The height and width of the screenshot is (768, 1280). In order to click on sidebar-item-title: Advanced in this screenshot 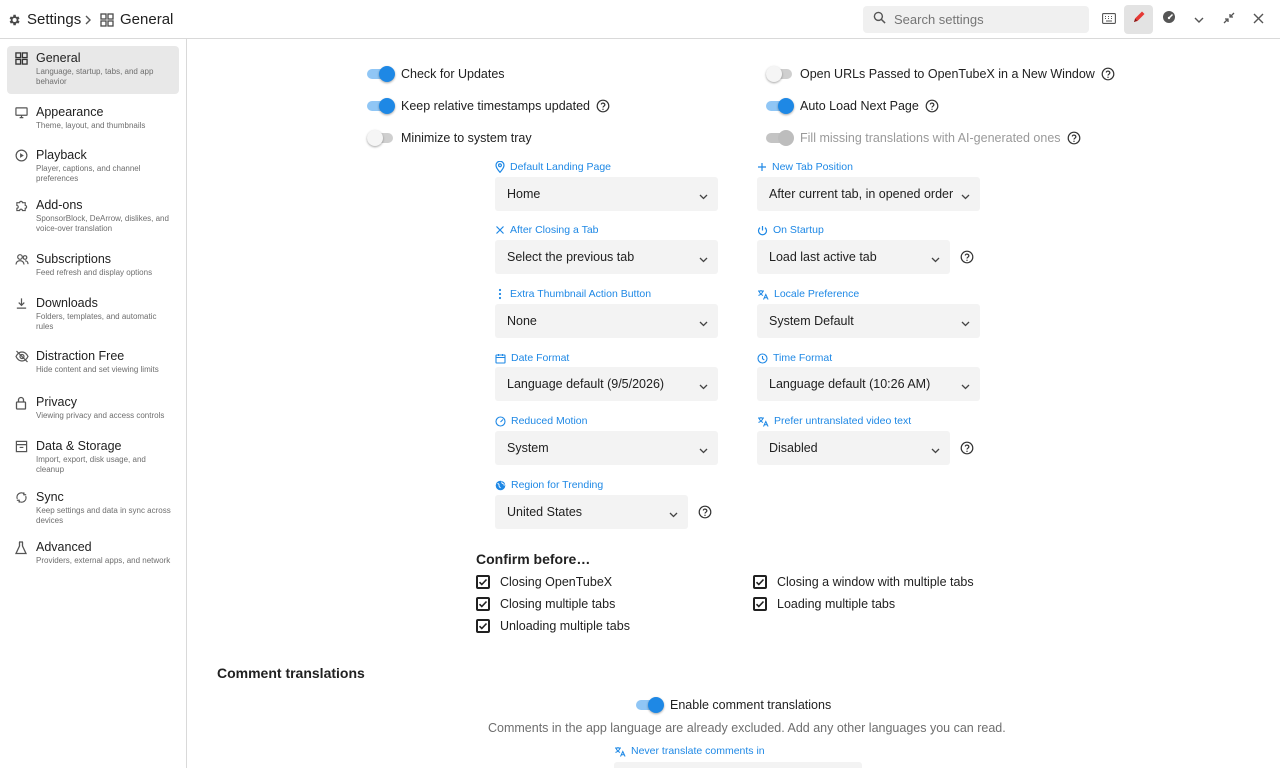, I will do `click(64, 547)`.